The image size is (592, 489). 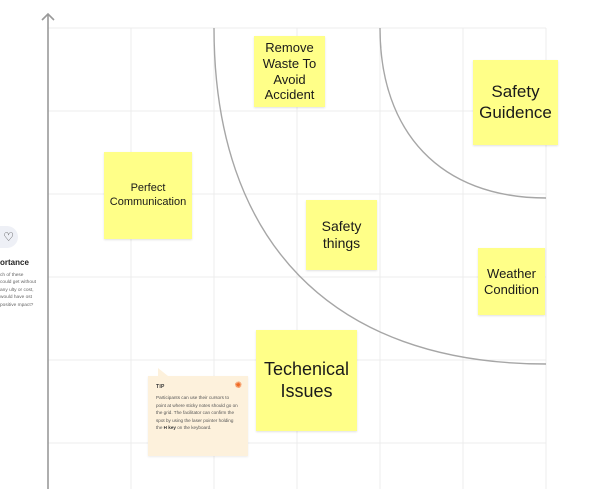 I want to click on lightbulb-icon: ✺, so click(x=238, y=385).